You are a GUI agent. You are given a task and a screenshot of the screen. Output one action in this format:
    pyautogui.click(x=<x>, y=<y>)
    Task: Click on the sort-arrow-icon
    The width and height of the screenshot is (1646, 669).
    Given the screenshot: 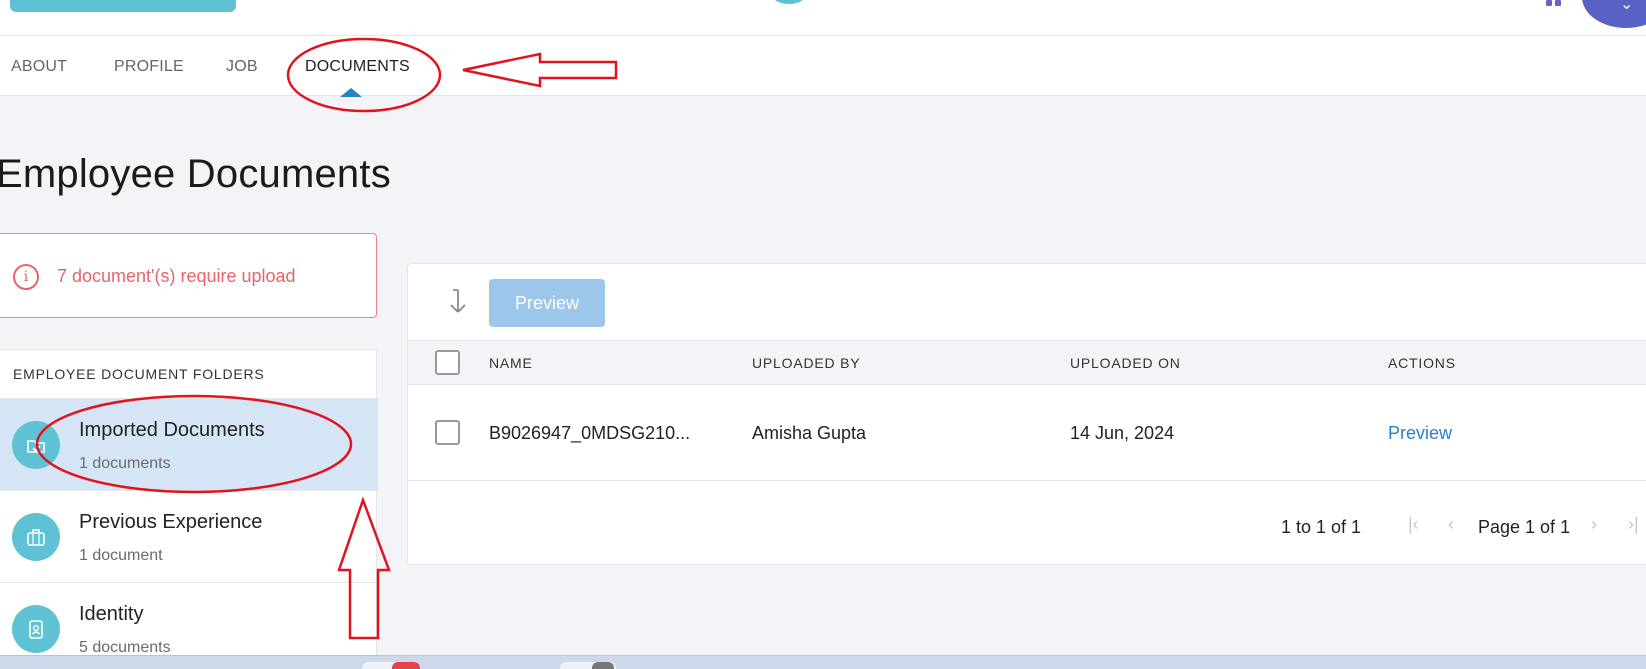 What is the action you would take?
    pyautogui.click(x=456, y=304)
    